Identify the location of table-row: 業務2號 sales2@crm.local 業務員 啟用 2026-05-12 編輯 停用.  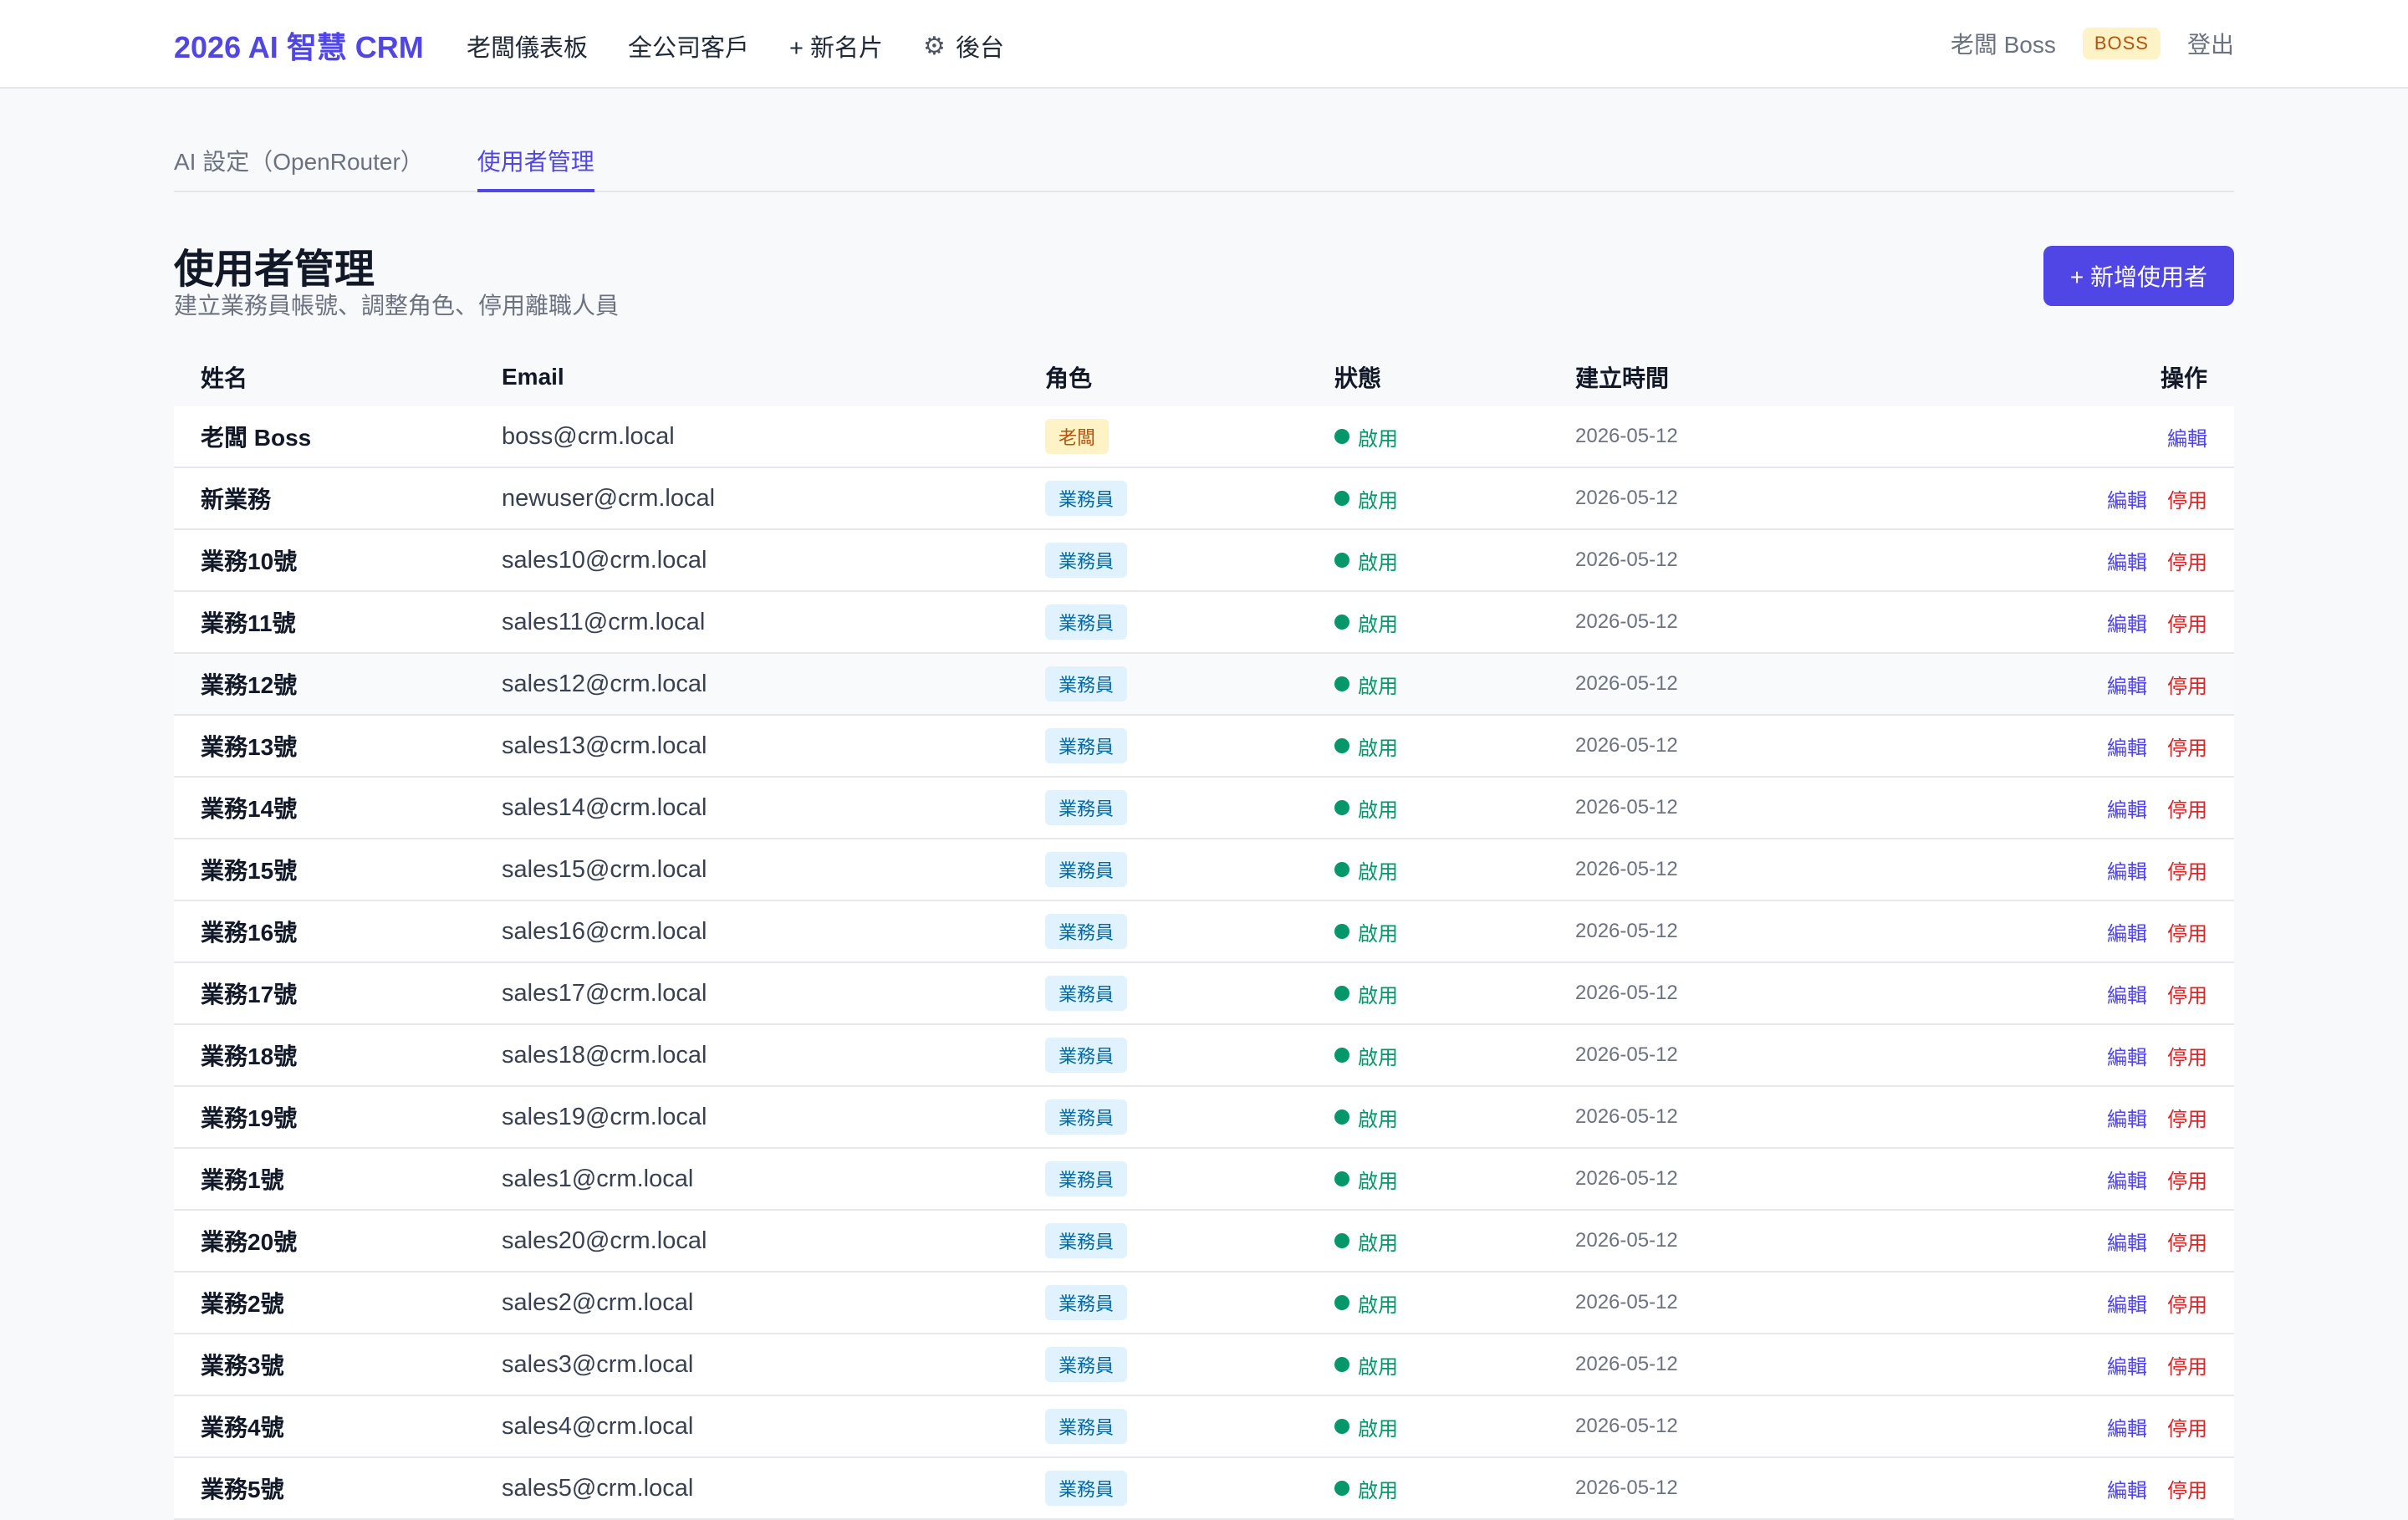
(1204, 1303).